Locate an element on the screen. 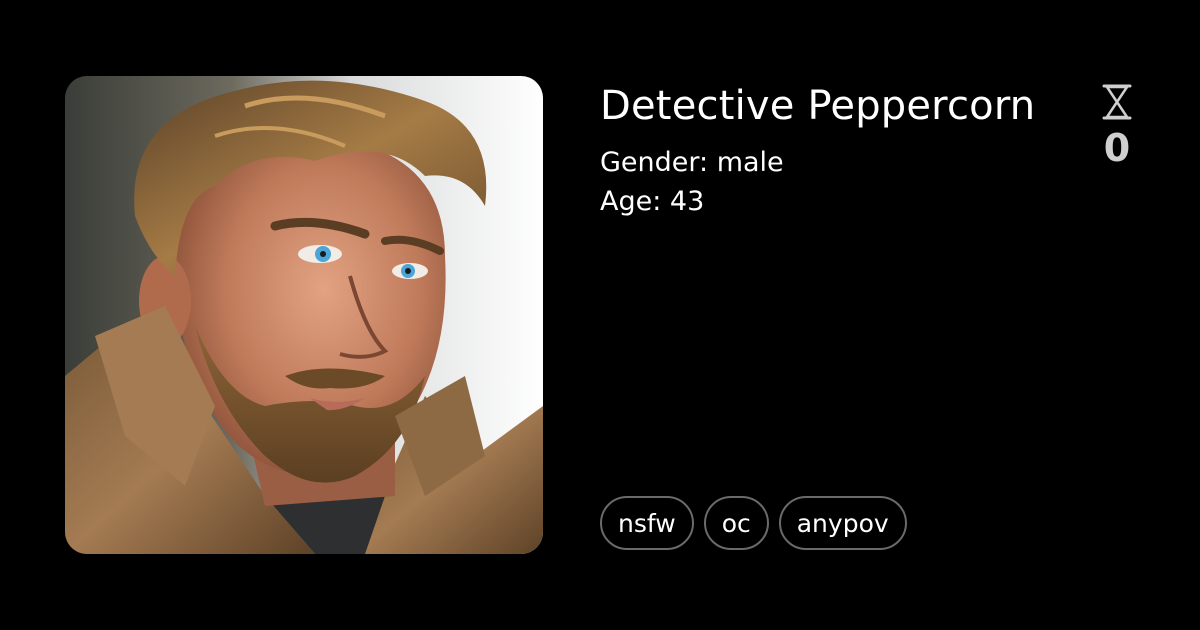 This screenshot has height=630, width=1200. character-name: Detective Peppercorn is located at coordinates (818, 106).